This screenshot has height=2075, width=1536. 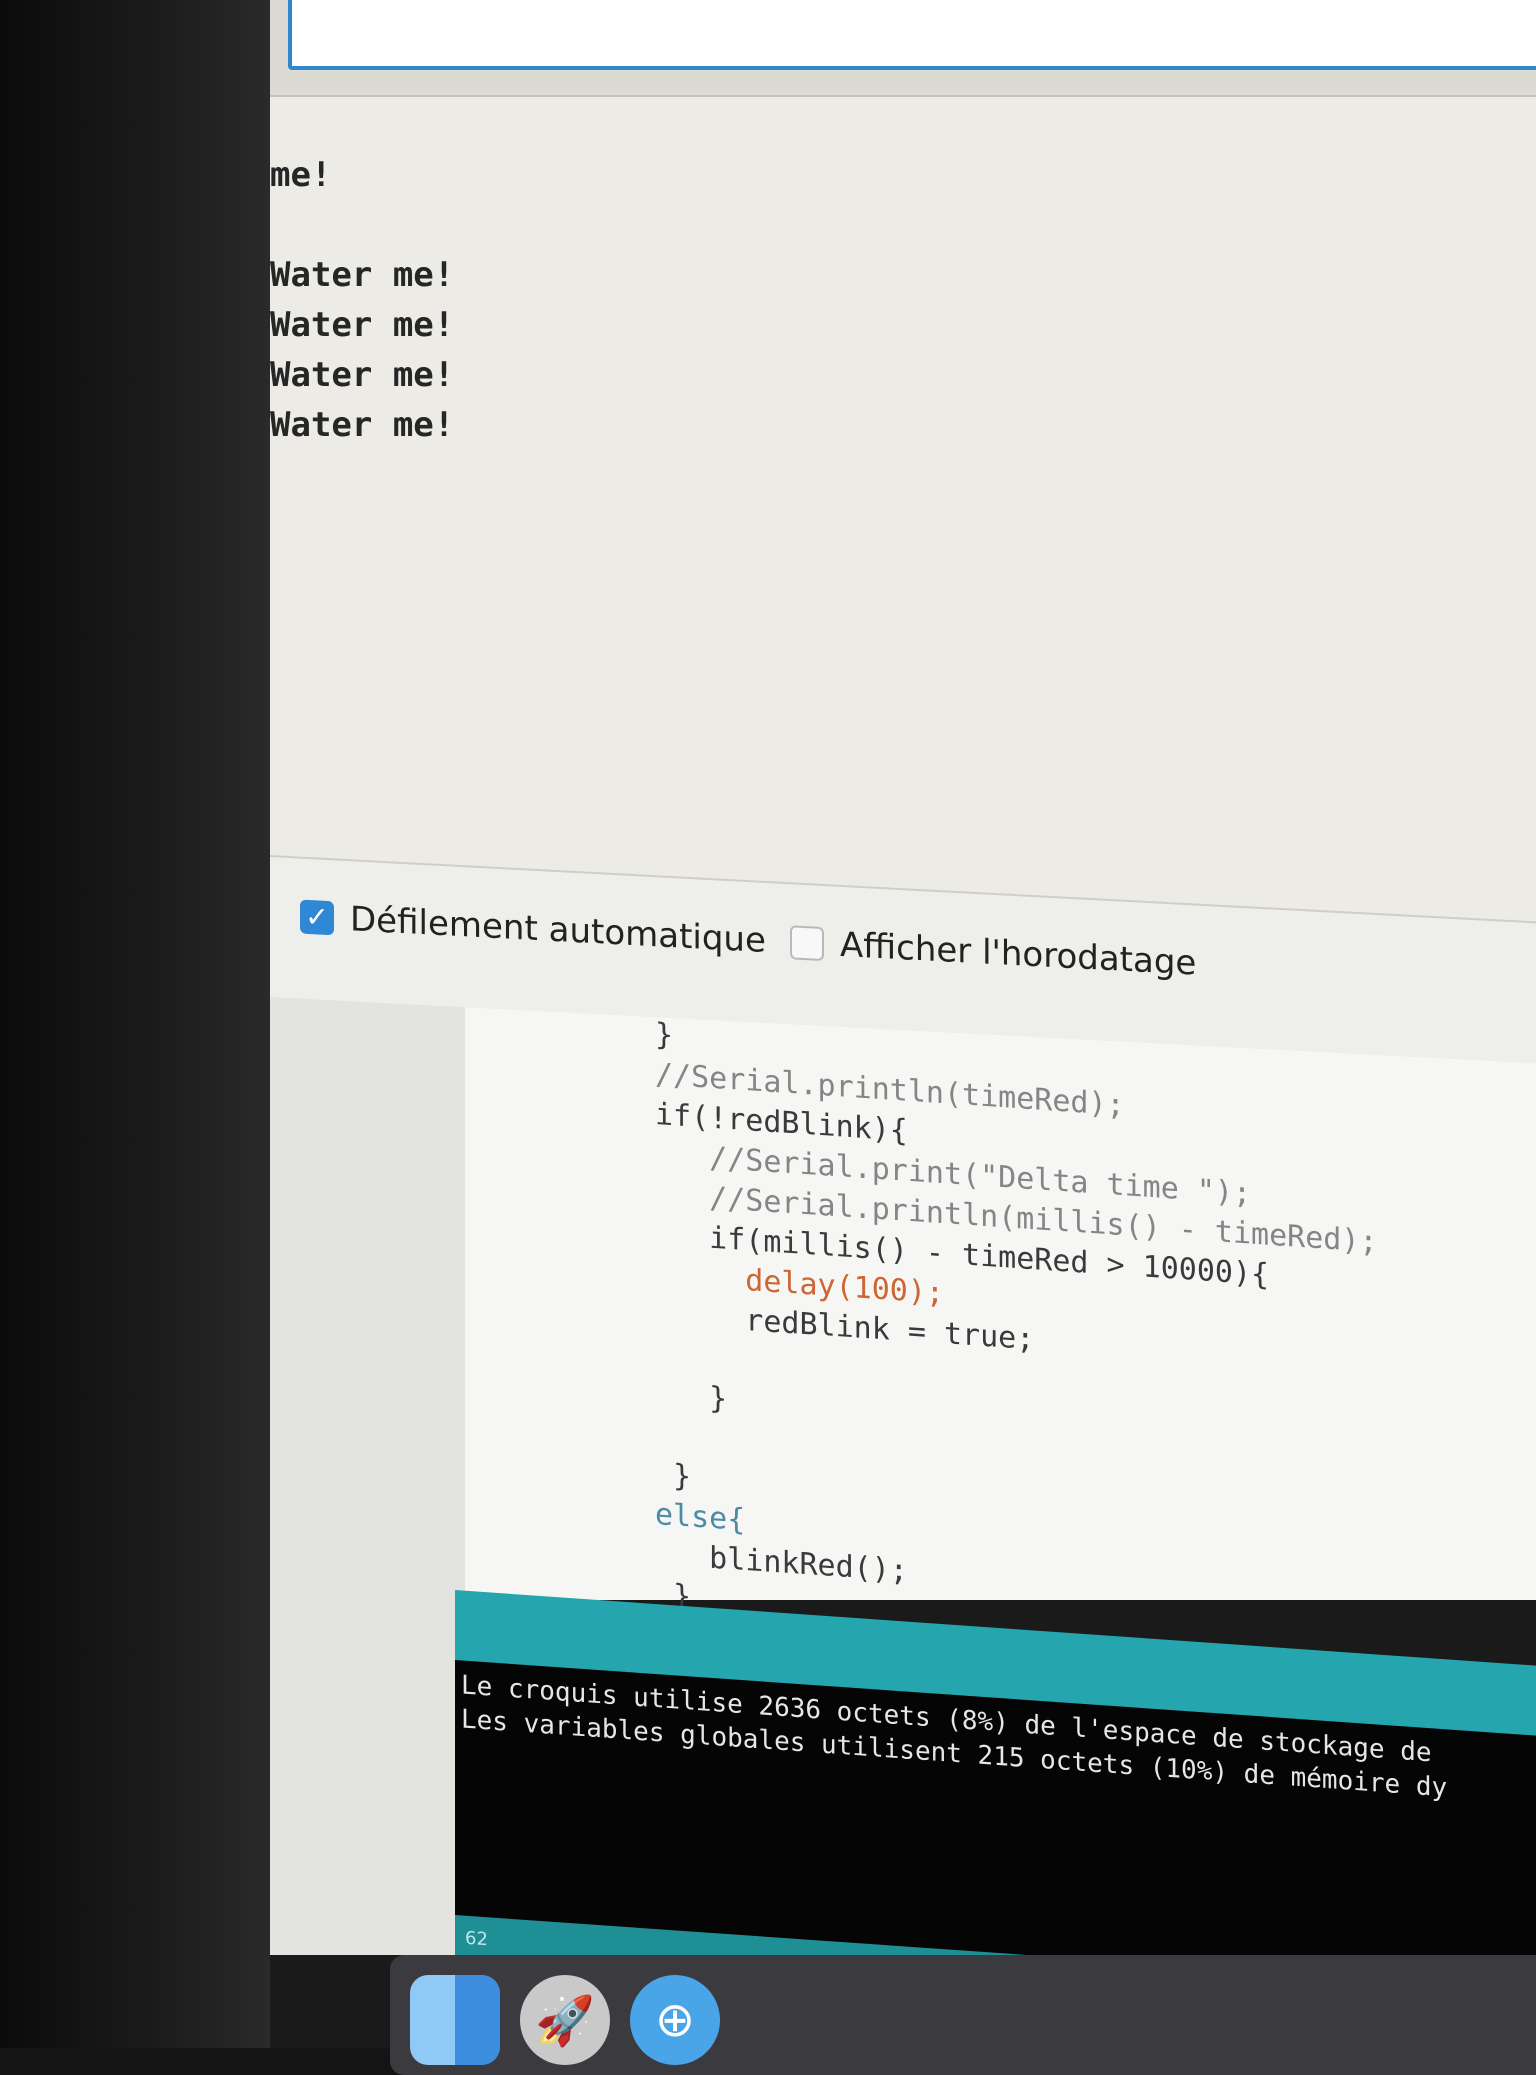 I want to click on autoscroll-option: ✓ Défilement automatique, so click(x=533, y=929).